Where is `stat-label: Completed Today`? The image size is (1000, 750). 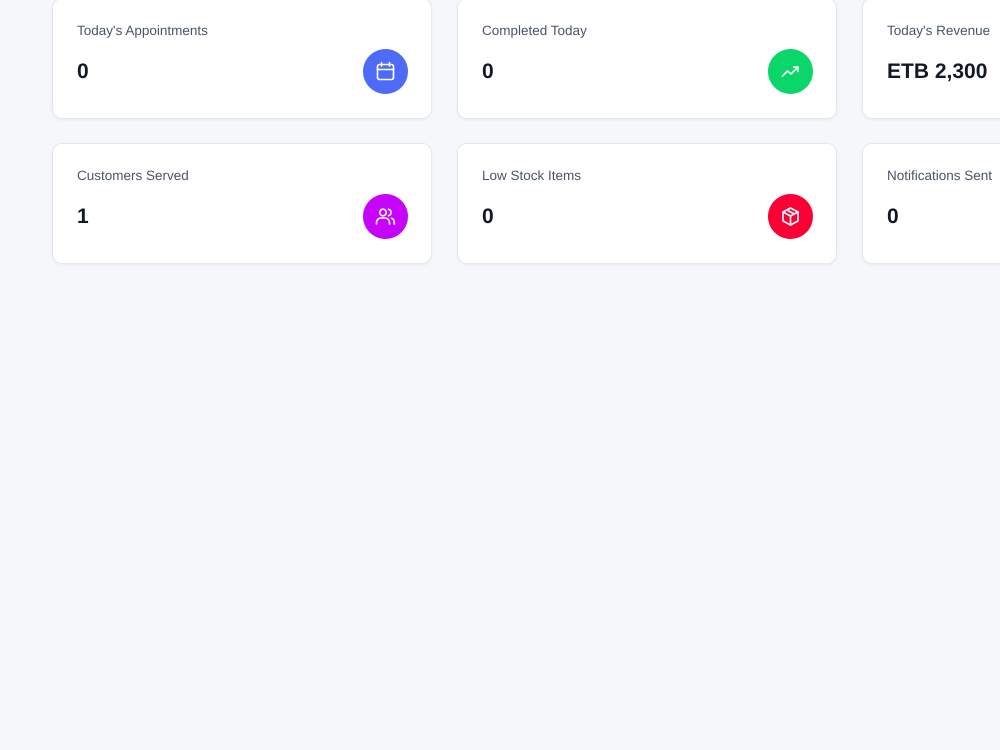 stat-label: Completed Today is located at coordinates (534, 31).